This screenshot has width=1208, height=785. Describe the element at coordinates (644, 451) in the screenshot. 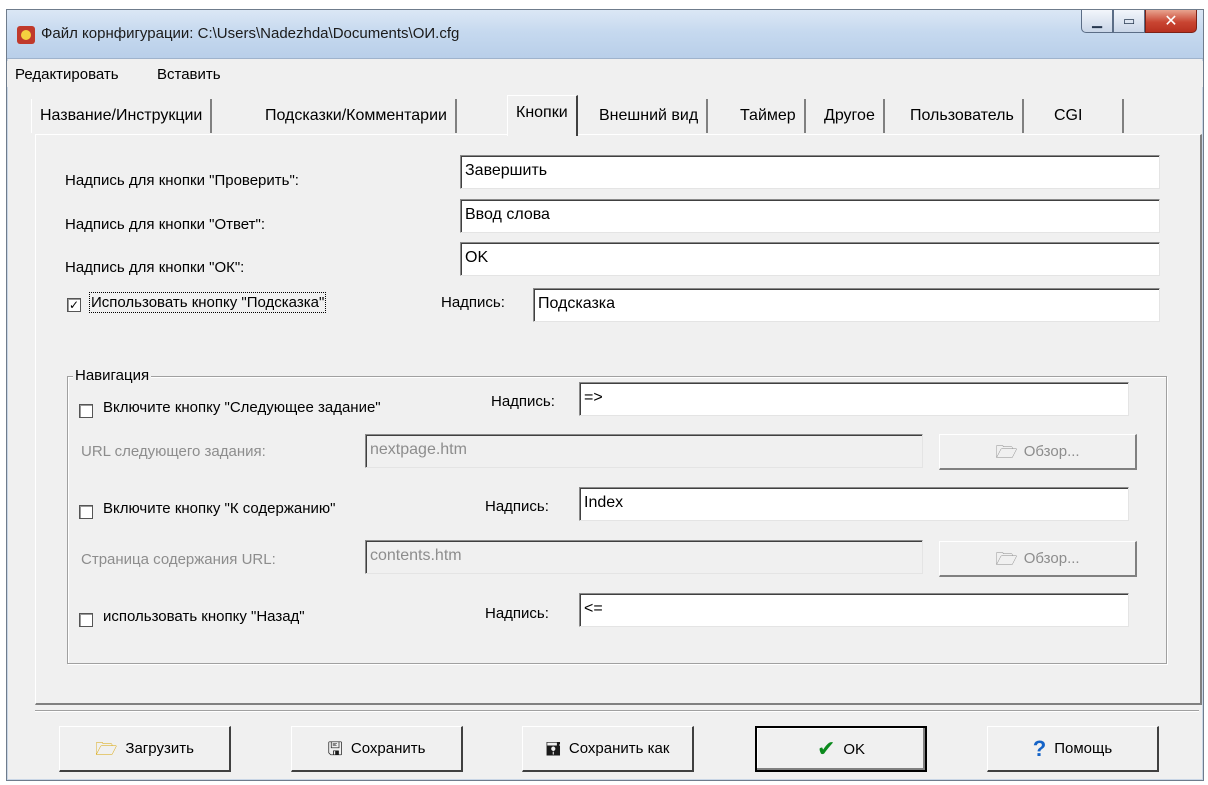

I see `next-url-input: nextpage.htm` at that location.